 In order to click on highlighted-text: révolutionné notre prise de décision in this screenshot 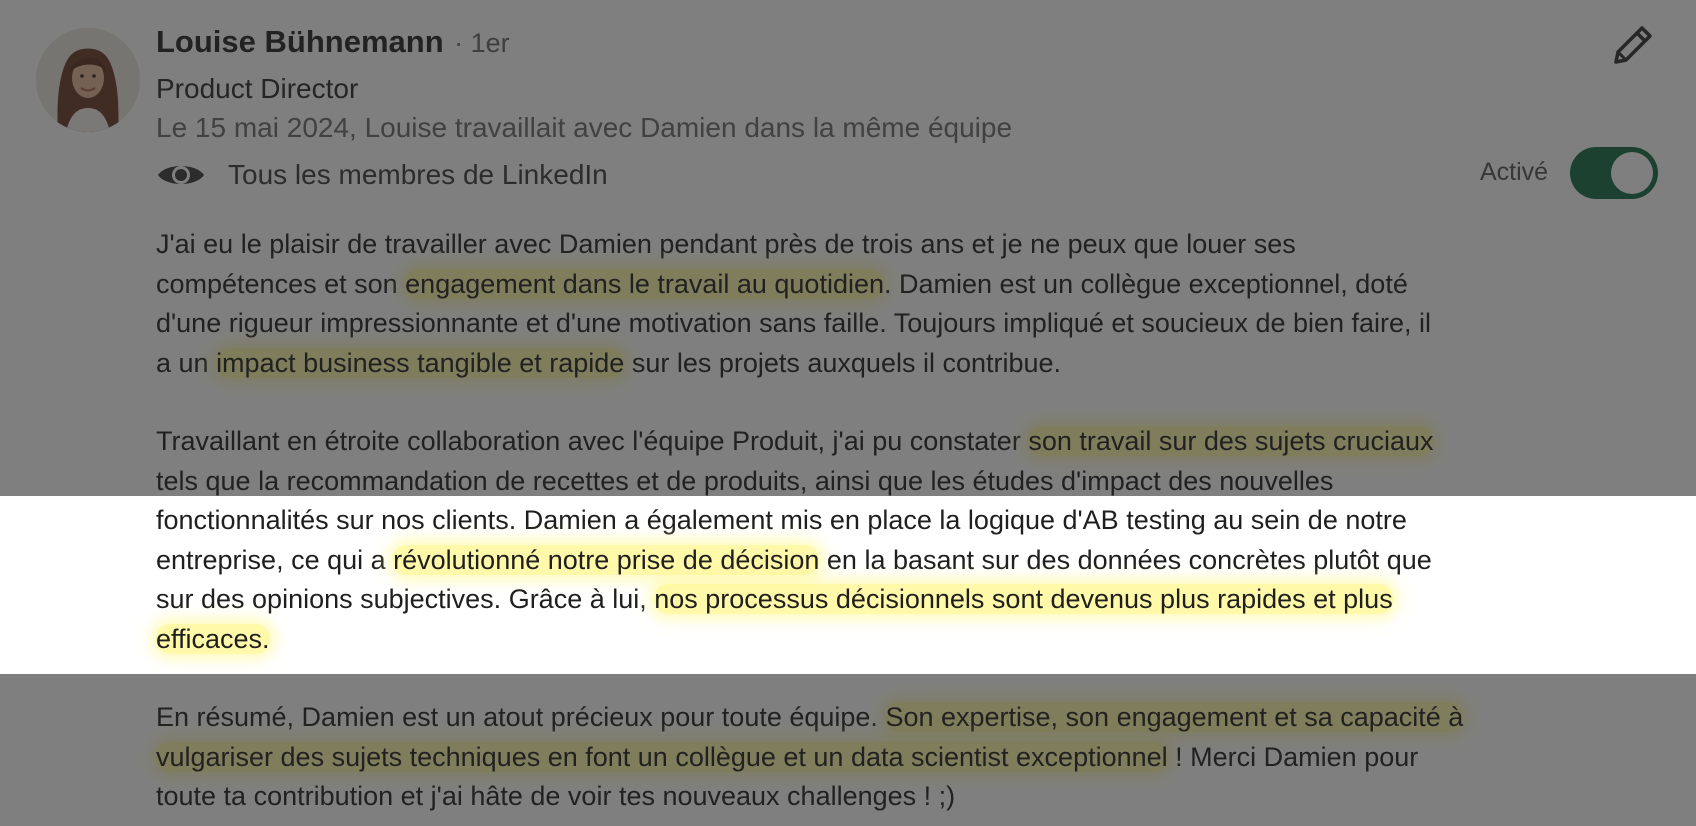, I will do `click(606, 559)`.